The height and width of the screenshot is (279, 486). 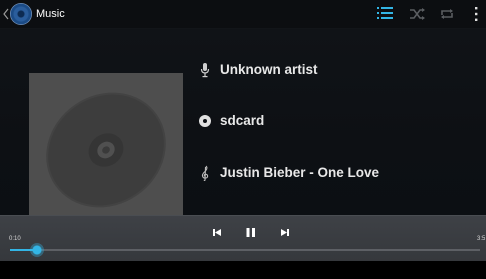 I want to click on album-name: sdcard, so click(x=242, y=120).